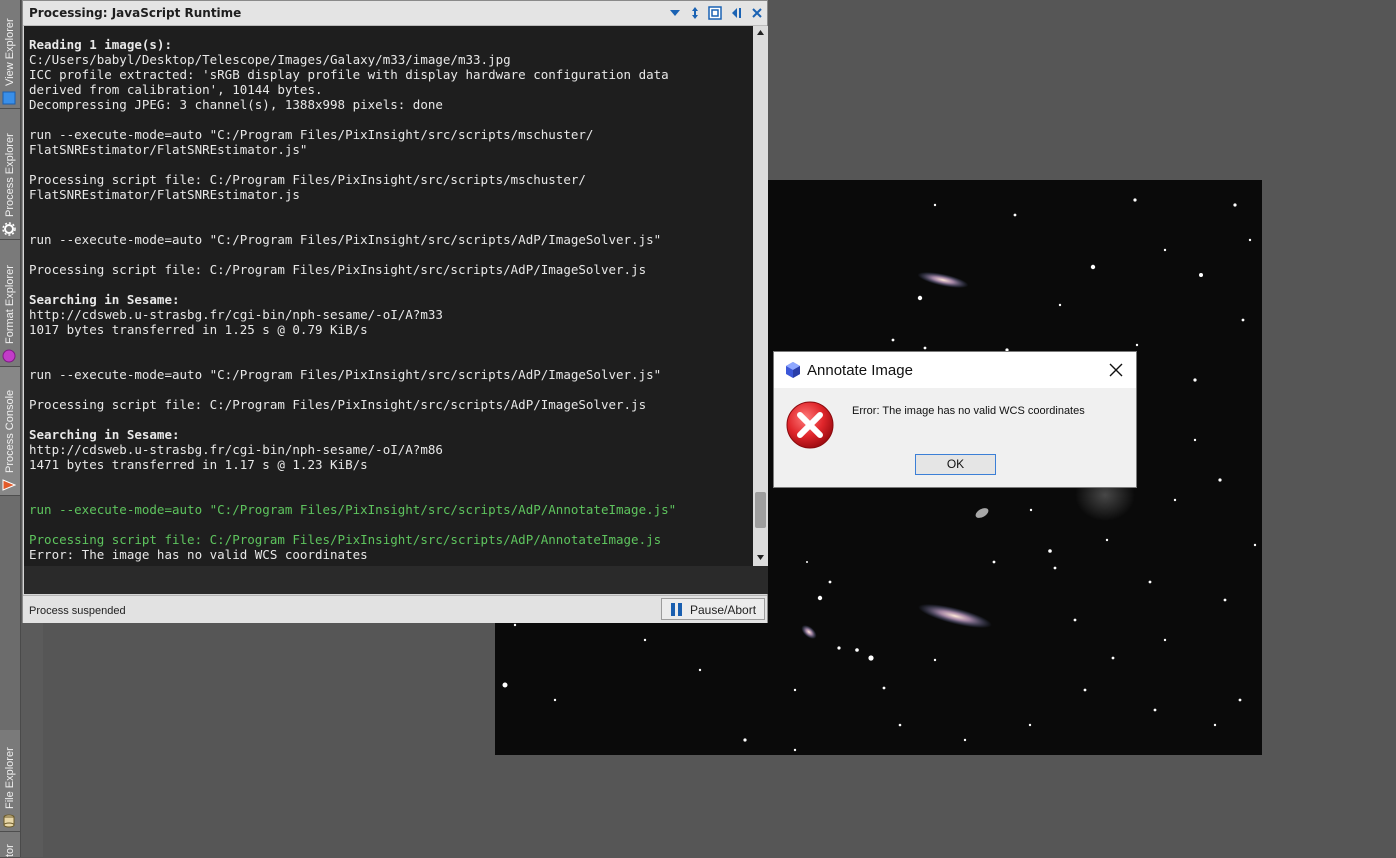 This screenshot has width=1396, height=858. What do you see at coordinates (760, 32) in the screenshot?
I see `scroll-up-icon` at bounding box center [760, 32].